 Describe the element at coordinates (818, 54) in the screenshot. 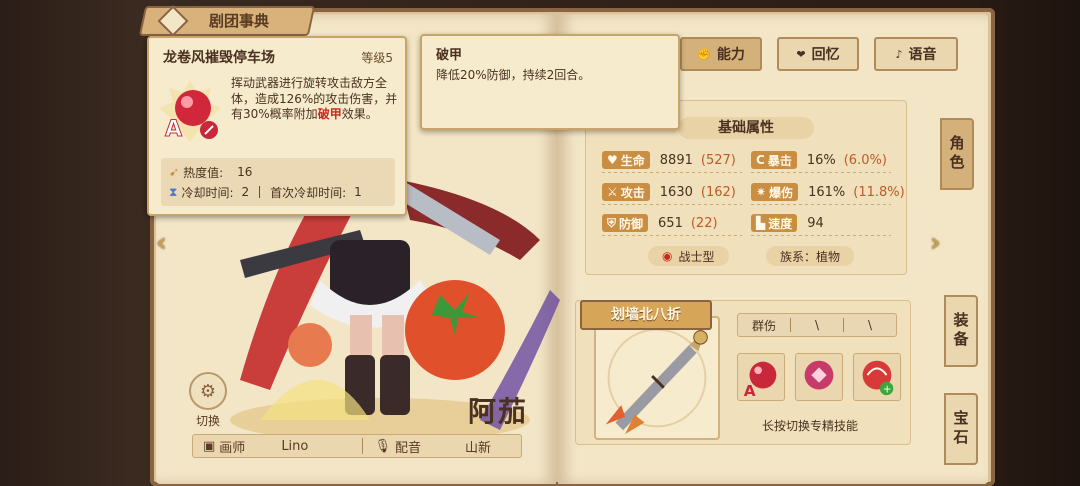

I see `tab-memory: ❤ 回忆` at that location.